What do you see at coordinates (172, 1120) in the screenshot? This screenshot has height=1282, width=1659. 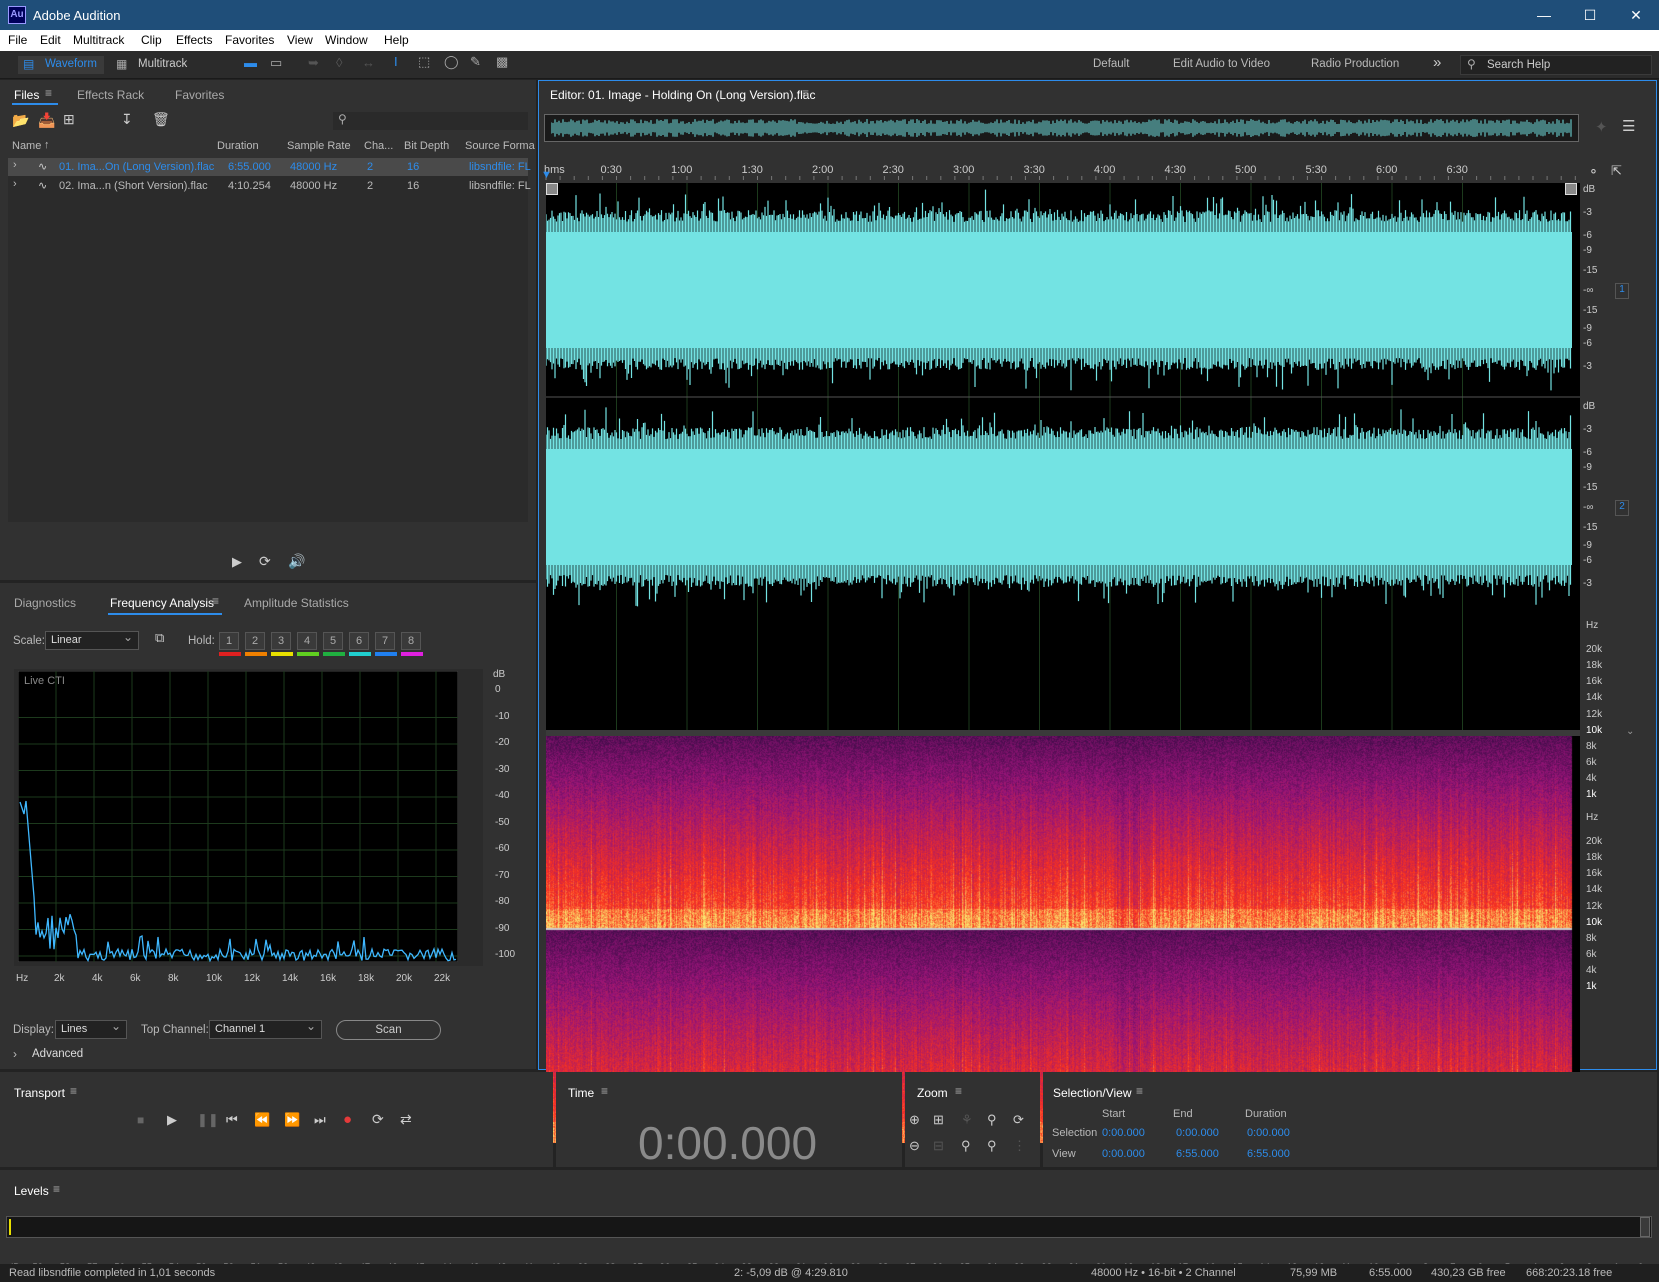 I see `play-icon: ▶` at bounding box center [172, 1120].